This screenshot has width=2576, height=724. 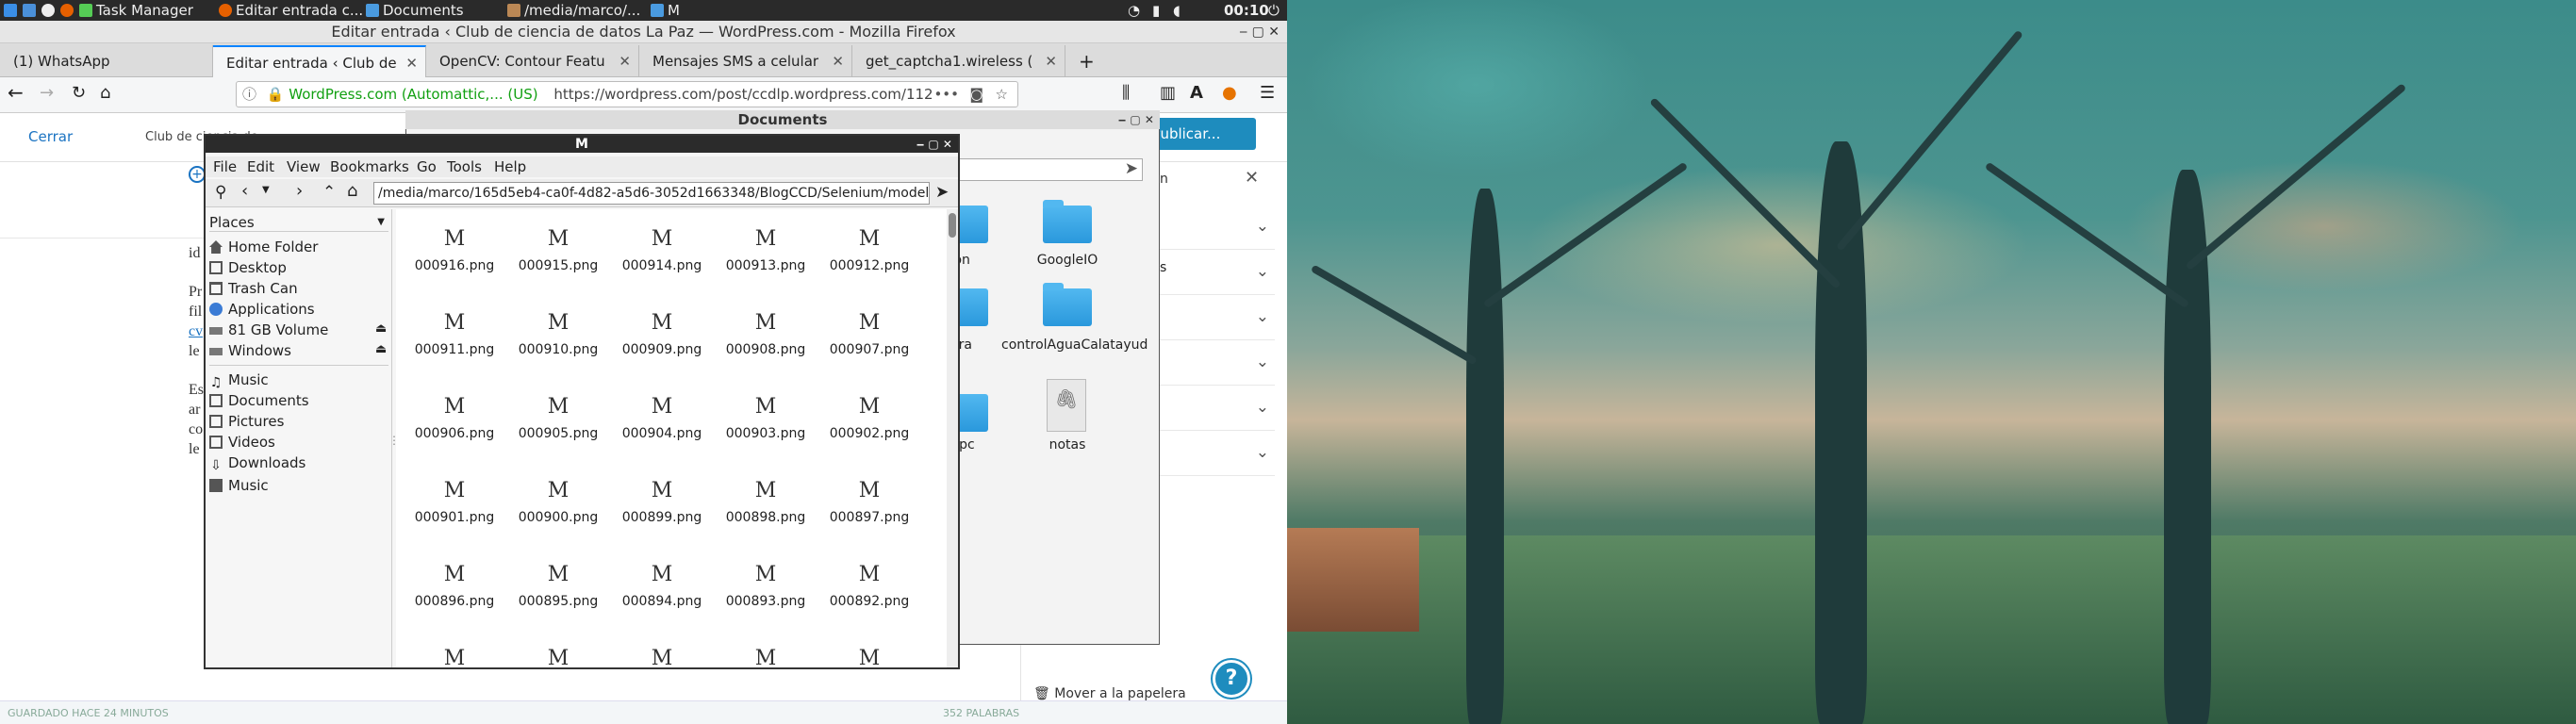 What do you see at coordinates (976, 94) in the screenshot?
I see `pocket-icon: ◙` at bounding box center [976, 94].